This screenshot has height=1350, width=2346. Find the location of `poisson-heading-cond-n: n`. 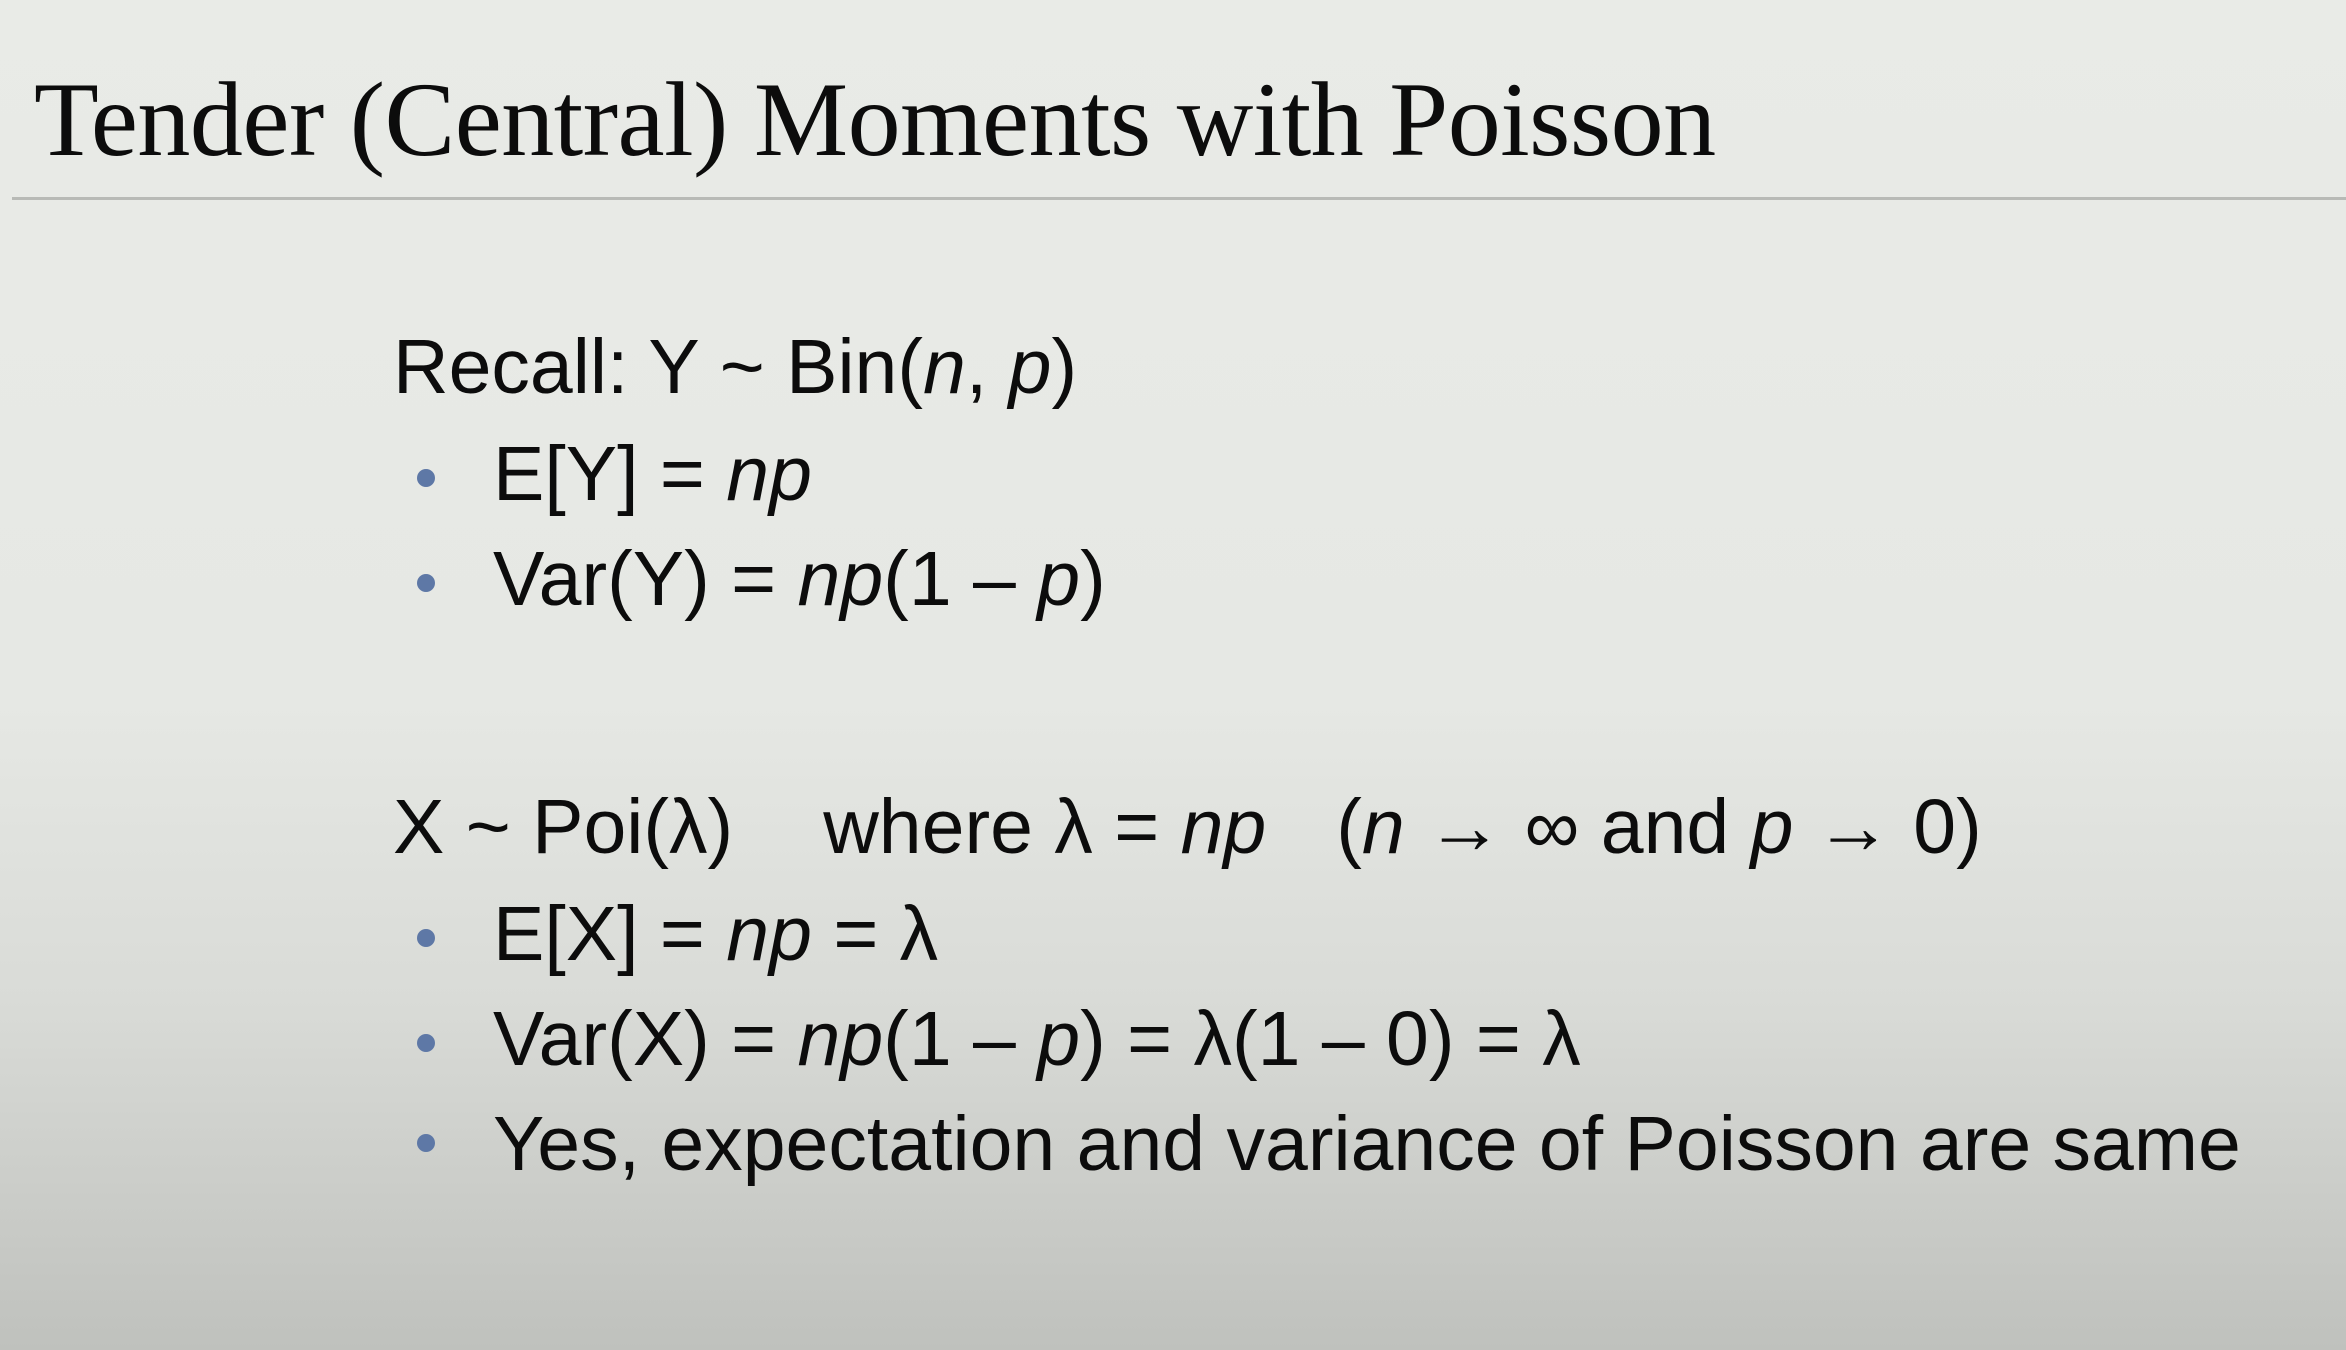

poisson-heading-cond-n: n is located at coordinates (1383, 827).